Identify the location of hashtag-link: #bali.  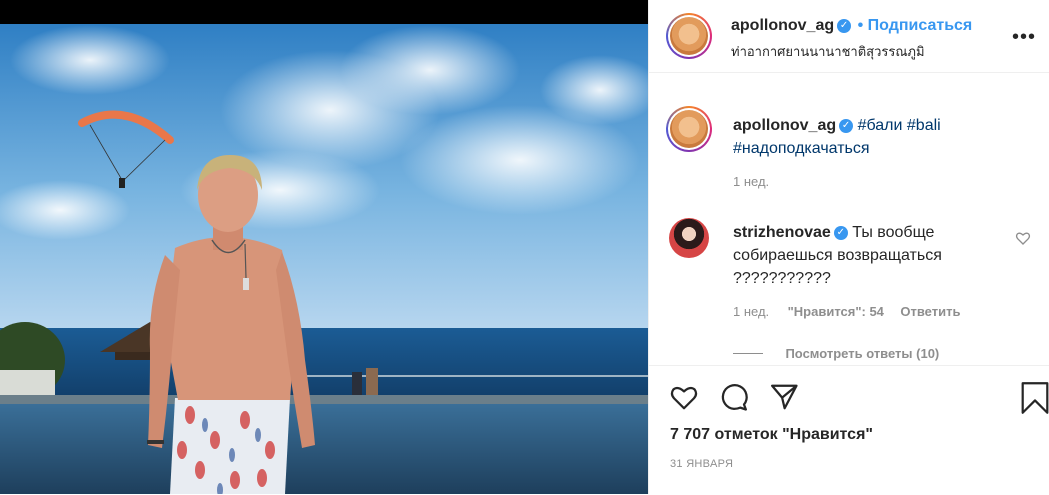
(924, 125).